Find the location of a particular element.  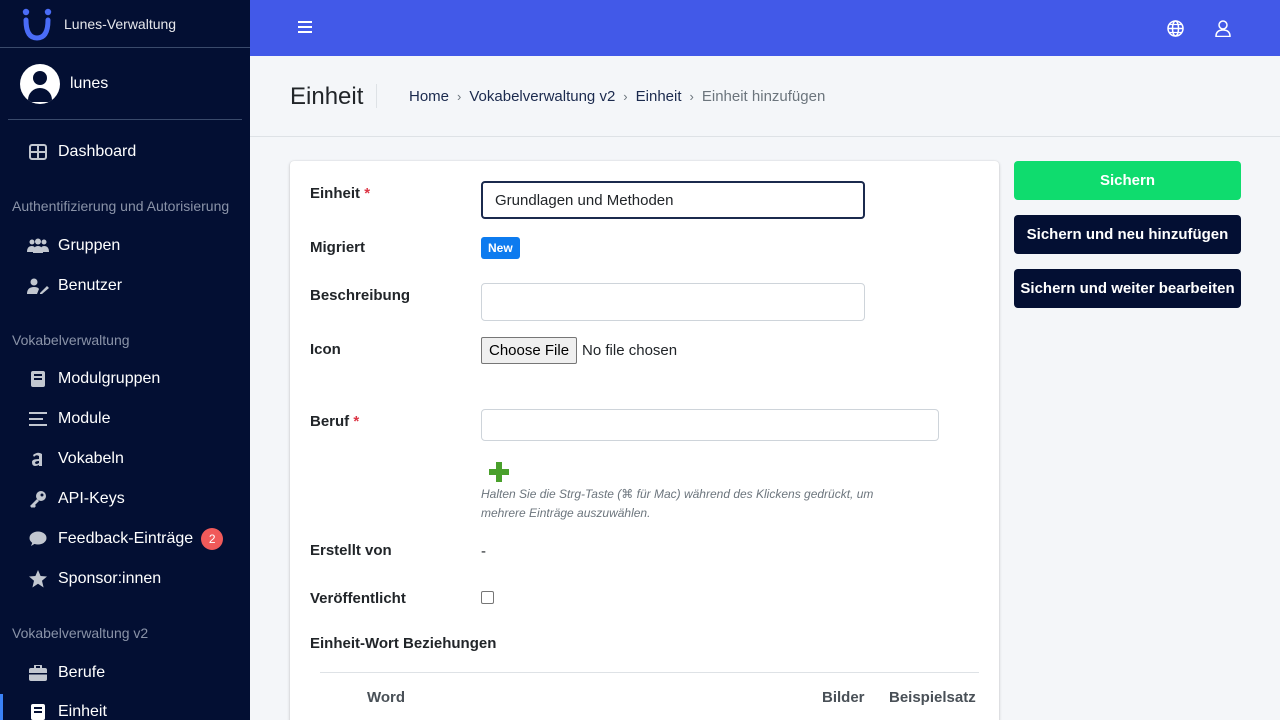

user-name: lunes is located at coordinates (89, 83).